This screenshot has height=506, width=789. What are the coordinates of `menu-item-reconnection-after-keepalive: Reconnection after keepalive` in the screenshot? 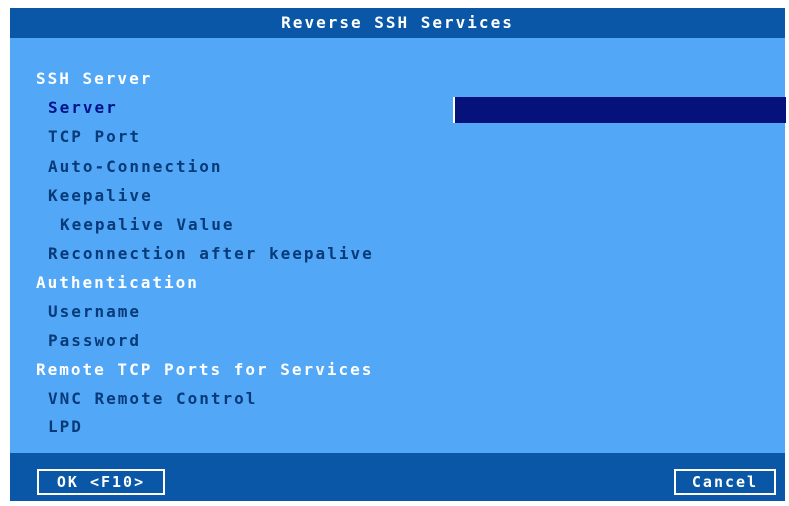 It's located at (211, 254).